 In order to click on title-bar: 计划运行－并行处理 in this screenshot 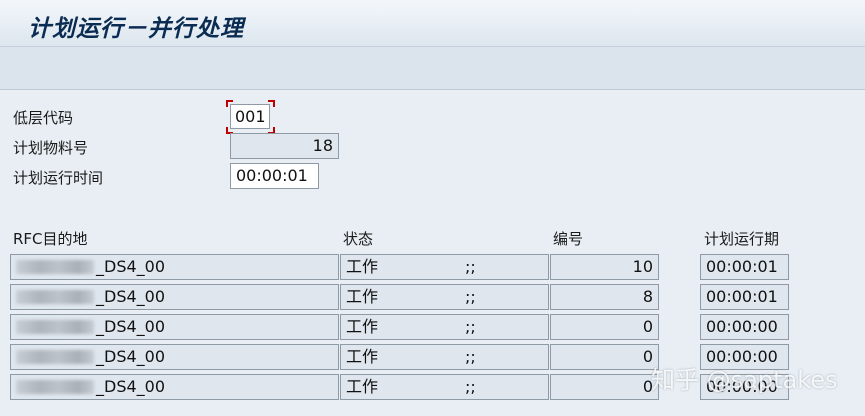, I will do `click(432, 23)`.